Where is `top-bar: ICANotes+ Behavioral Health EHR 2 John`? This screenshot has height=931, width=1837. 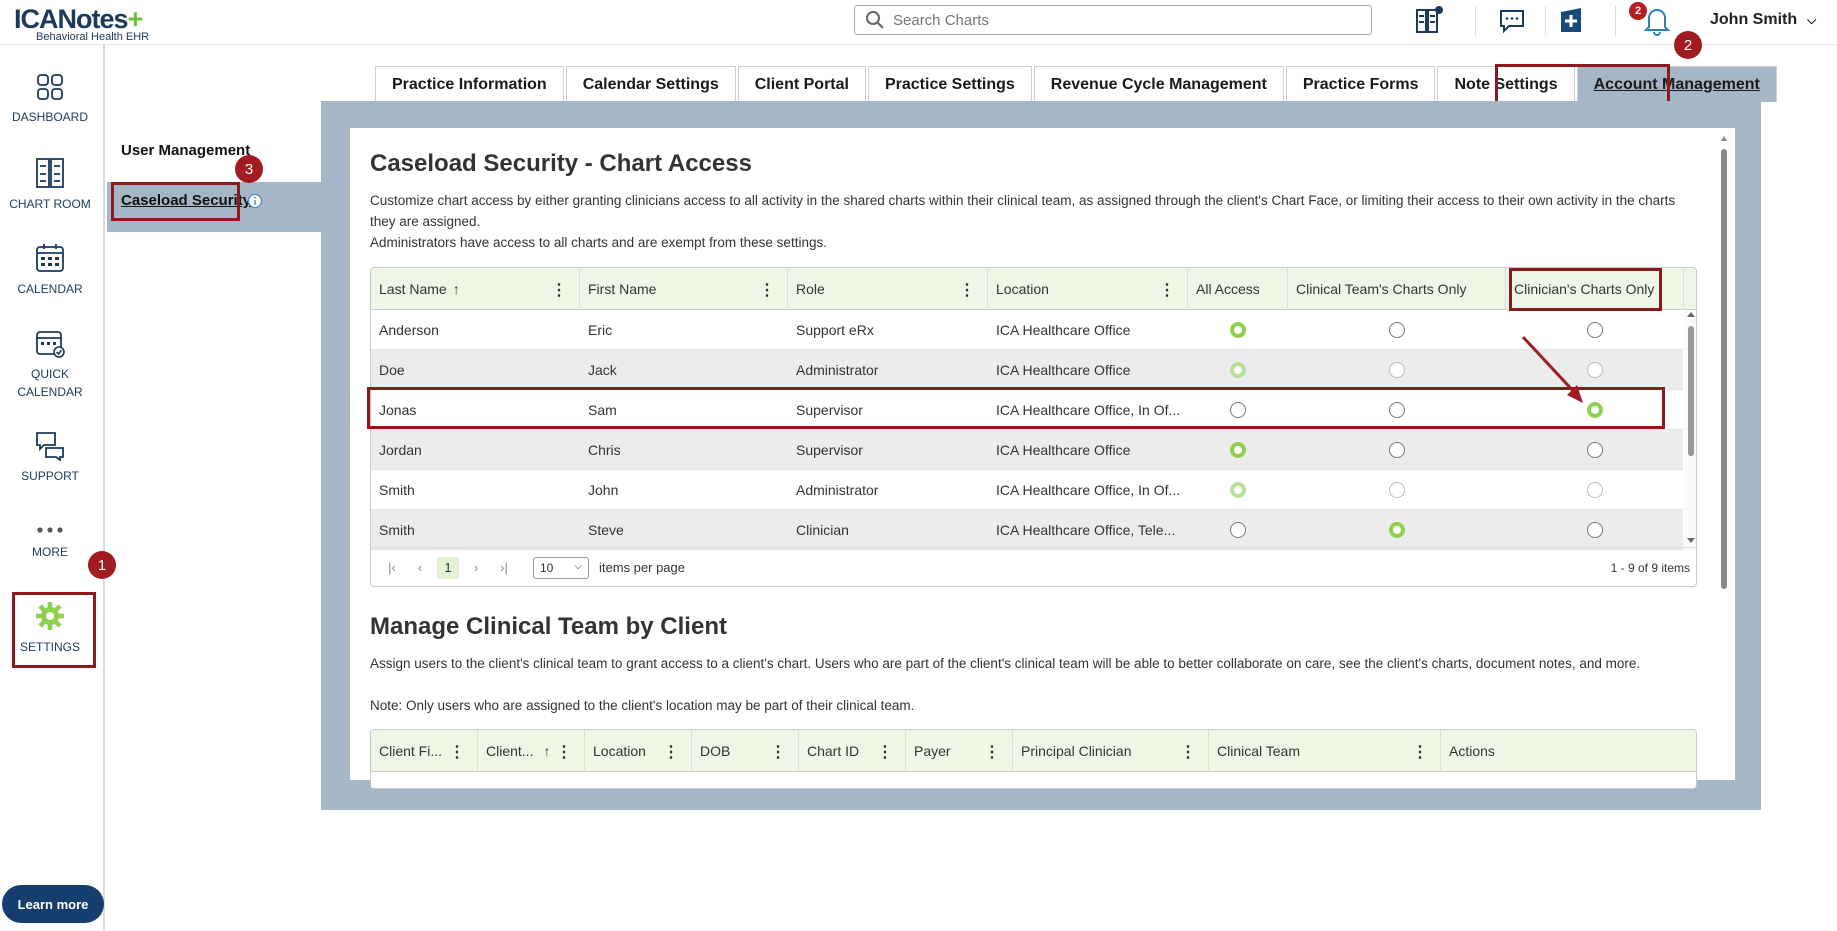
top-bar: ICANotes+ Behavioral Health EHR 2 John is located at coordinates (918, 22).